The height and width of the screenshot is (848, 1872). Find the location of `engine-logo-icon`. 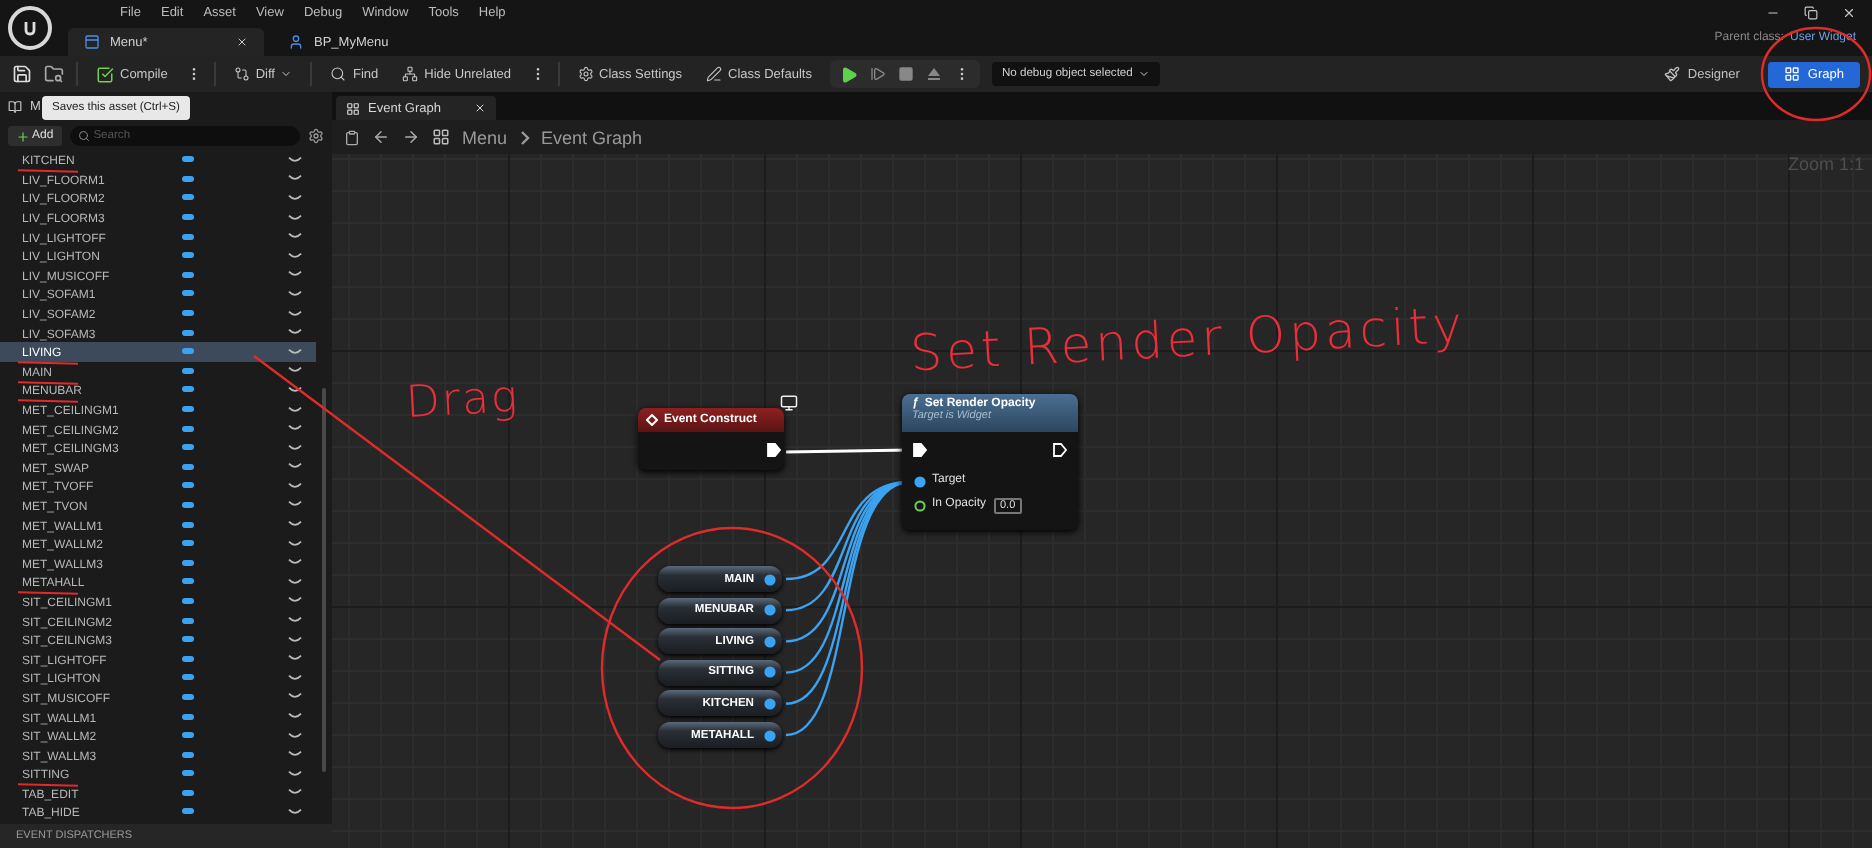

engine-logo-icon is located at coordinates (30, 28).